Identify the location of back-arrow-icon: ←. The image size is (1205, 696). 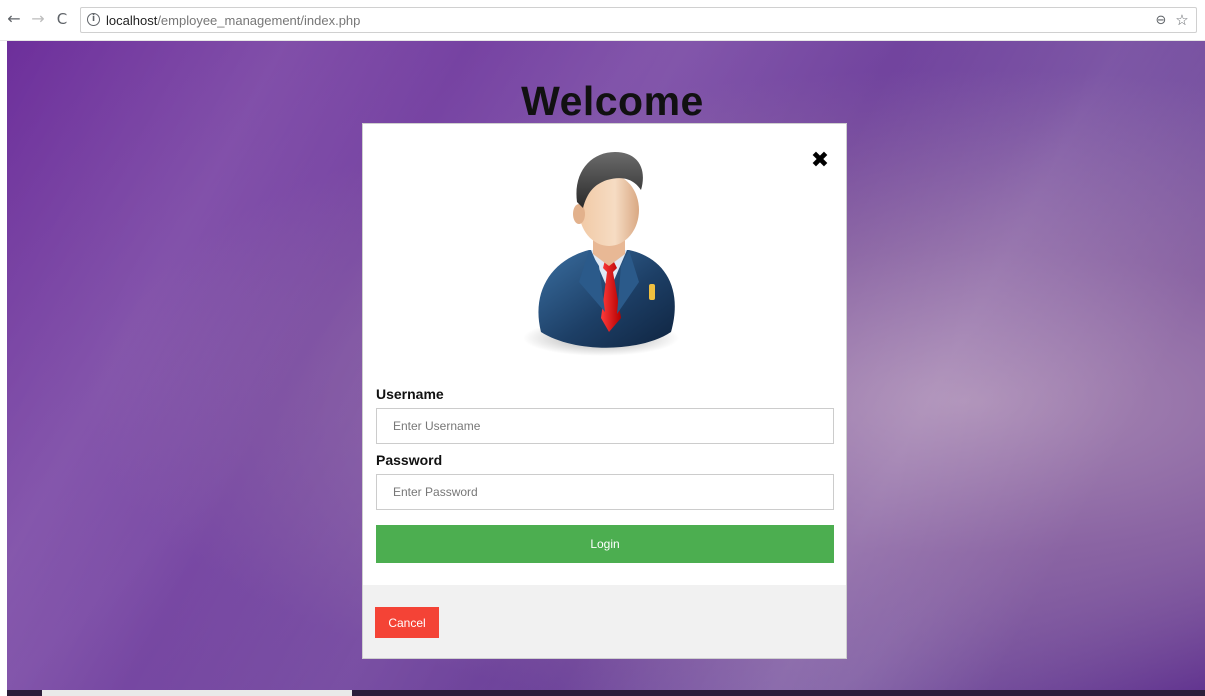
(14, 19).